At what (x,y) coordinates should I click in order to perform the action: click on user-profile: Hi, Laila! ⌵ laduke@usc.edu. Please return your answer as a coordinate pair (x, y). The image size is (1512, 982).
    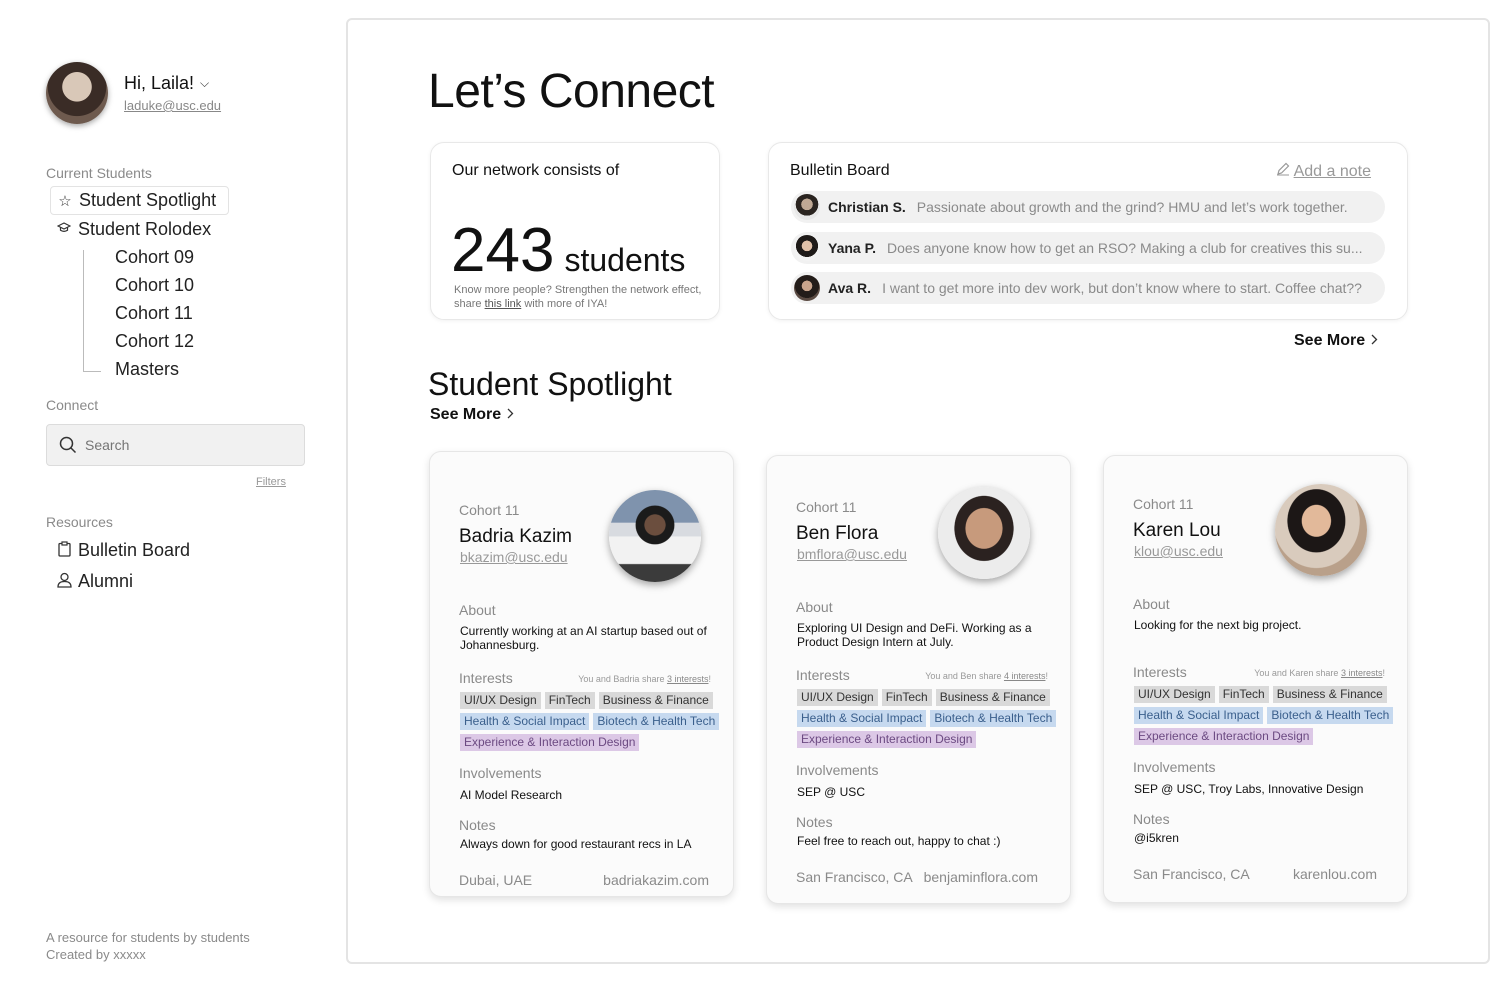
    Looking at the image, I should click on (133, 93).